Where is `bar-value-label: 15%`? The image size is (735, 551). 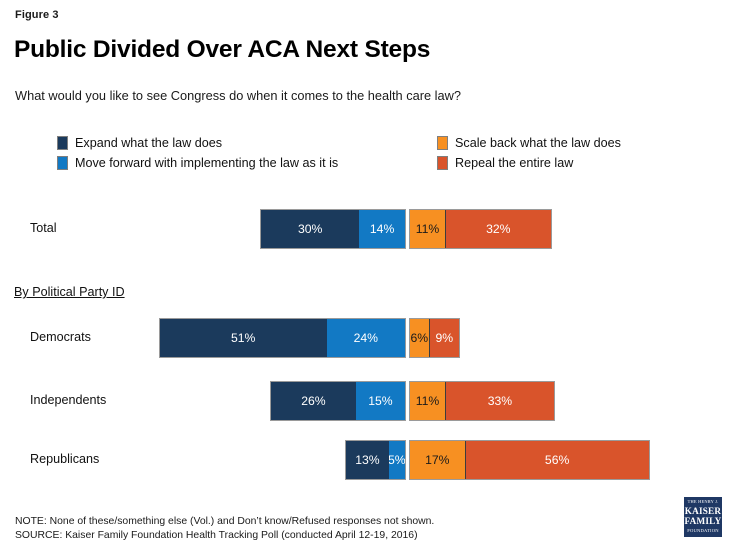 bar-value-label: 15% is located at coordinates (380, 401).